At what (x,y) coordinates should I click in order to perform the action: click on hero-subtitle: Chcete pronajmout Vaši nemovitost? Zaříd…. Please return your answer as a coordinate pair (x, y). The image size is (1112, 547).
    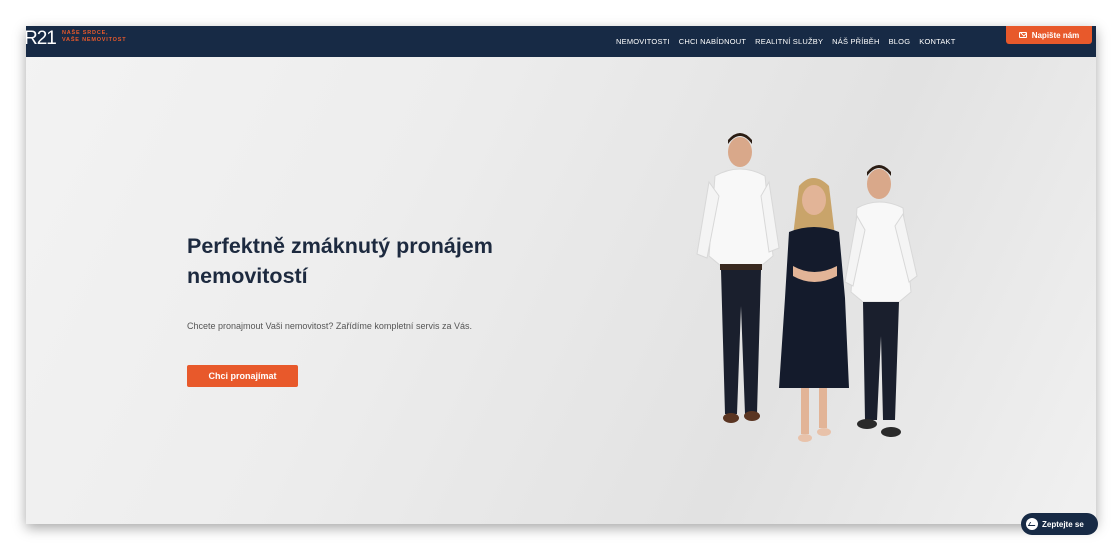
    Looking at the image, I should click on (329, 326).